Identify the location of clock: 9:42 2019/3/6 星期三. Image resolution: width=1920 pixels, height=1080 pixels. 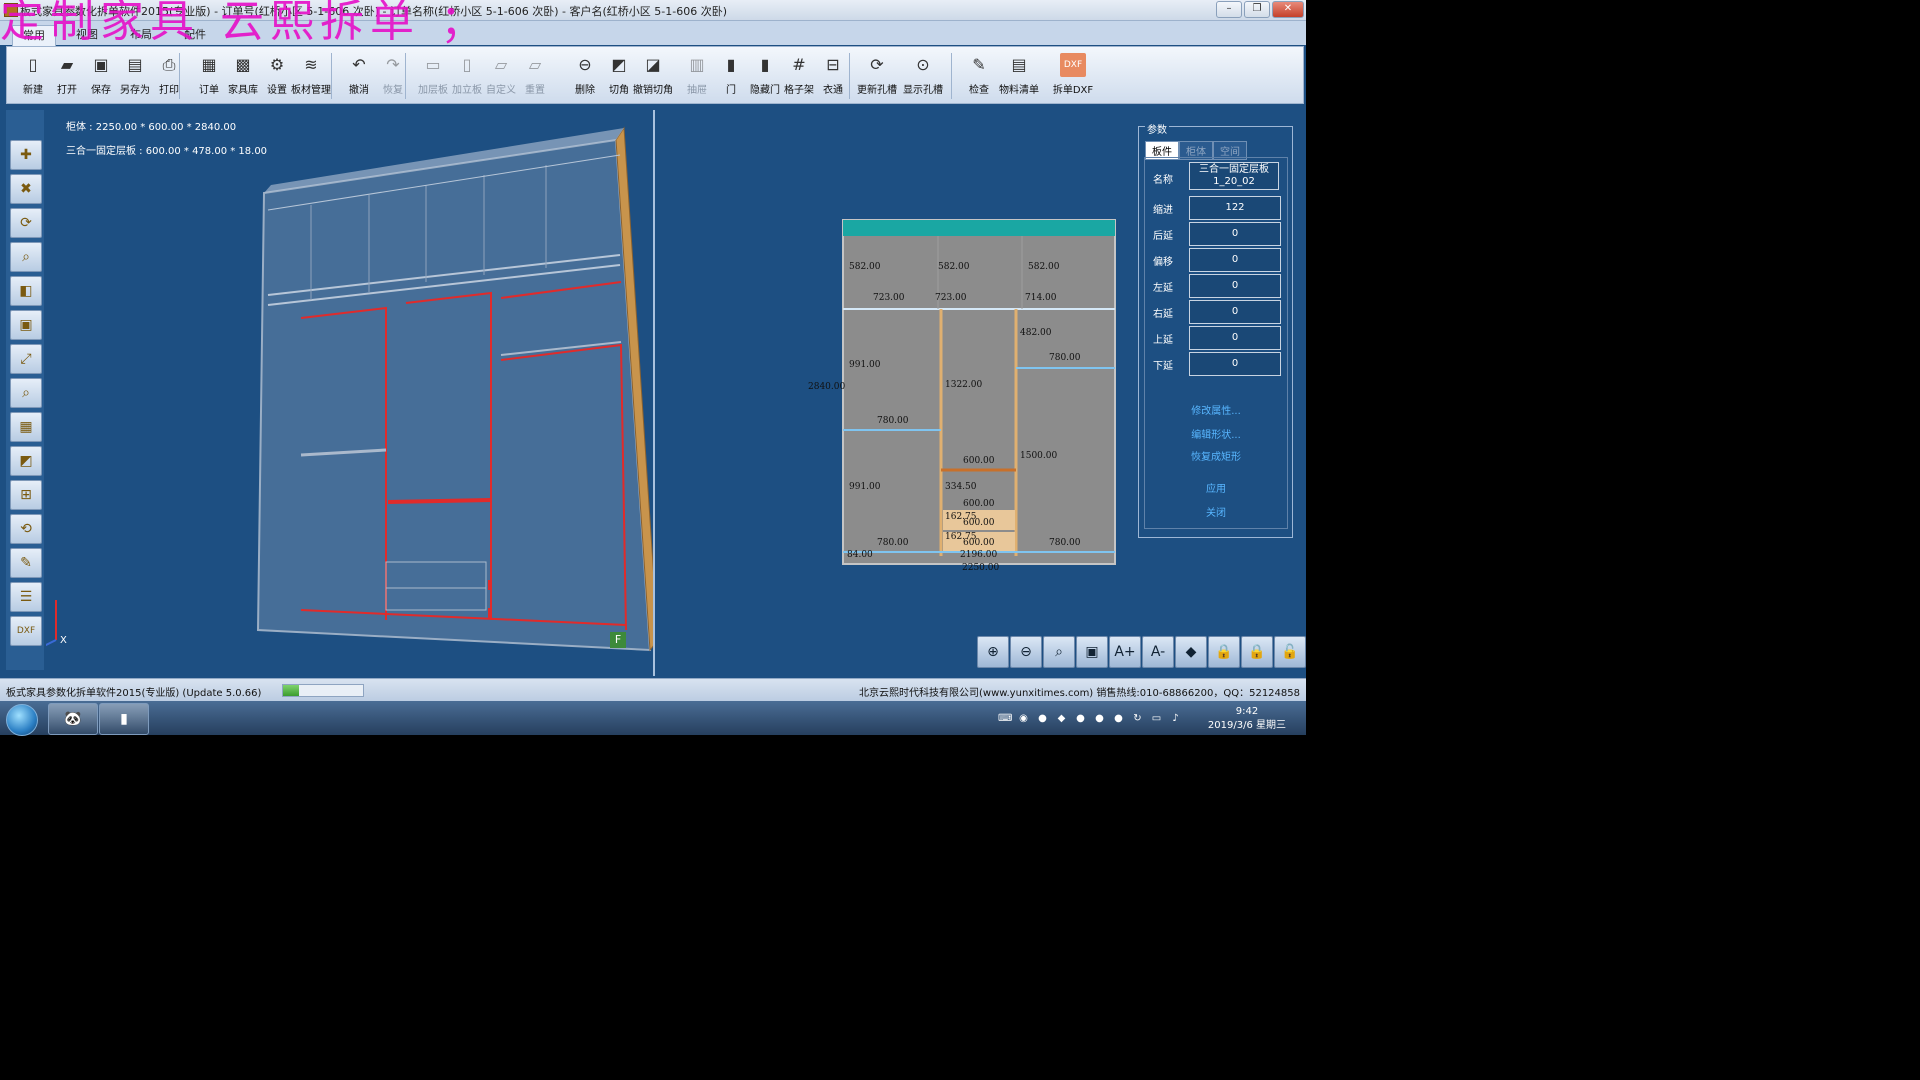
(1247, 719).